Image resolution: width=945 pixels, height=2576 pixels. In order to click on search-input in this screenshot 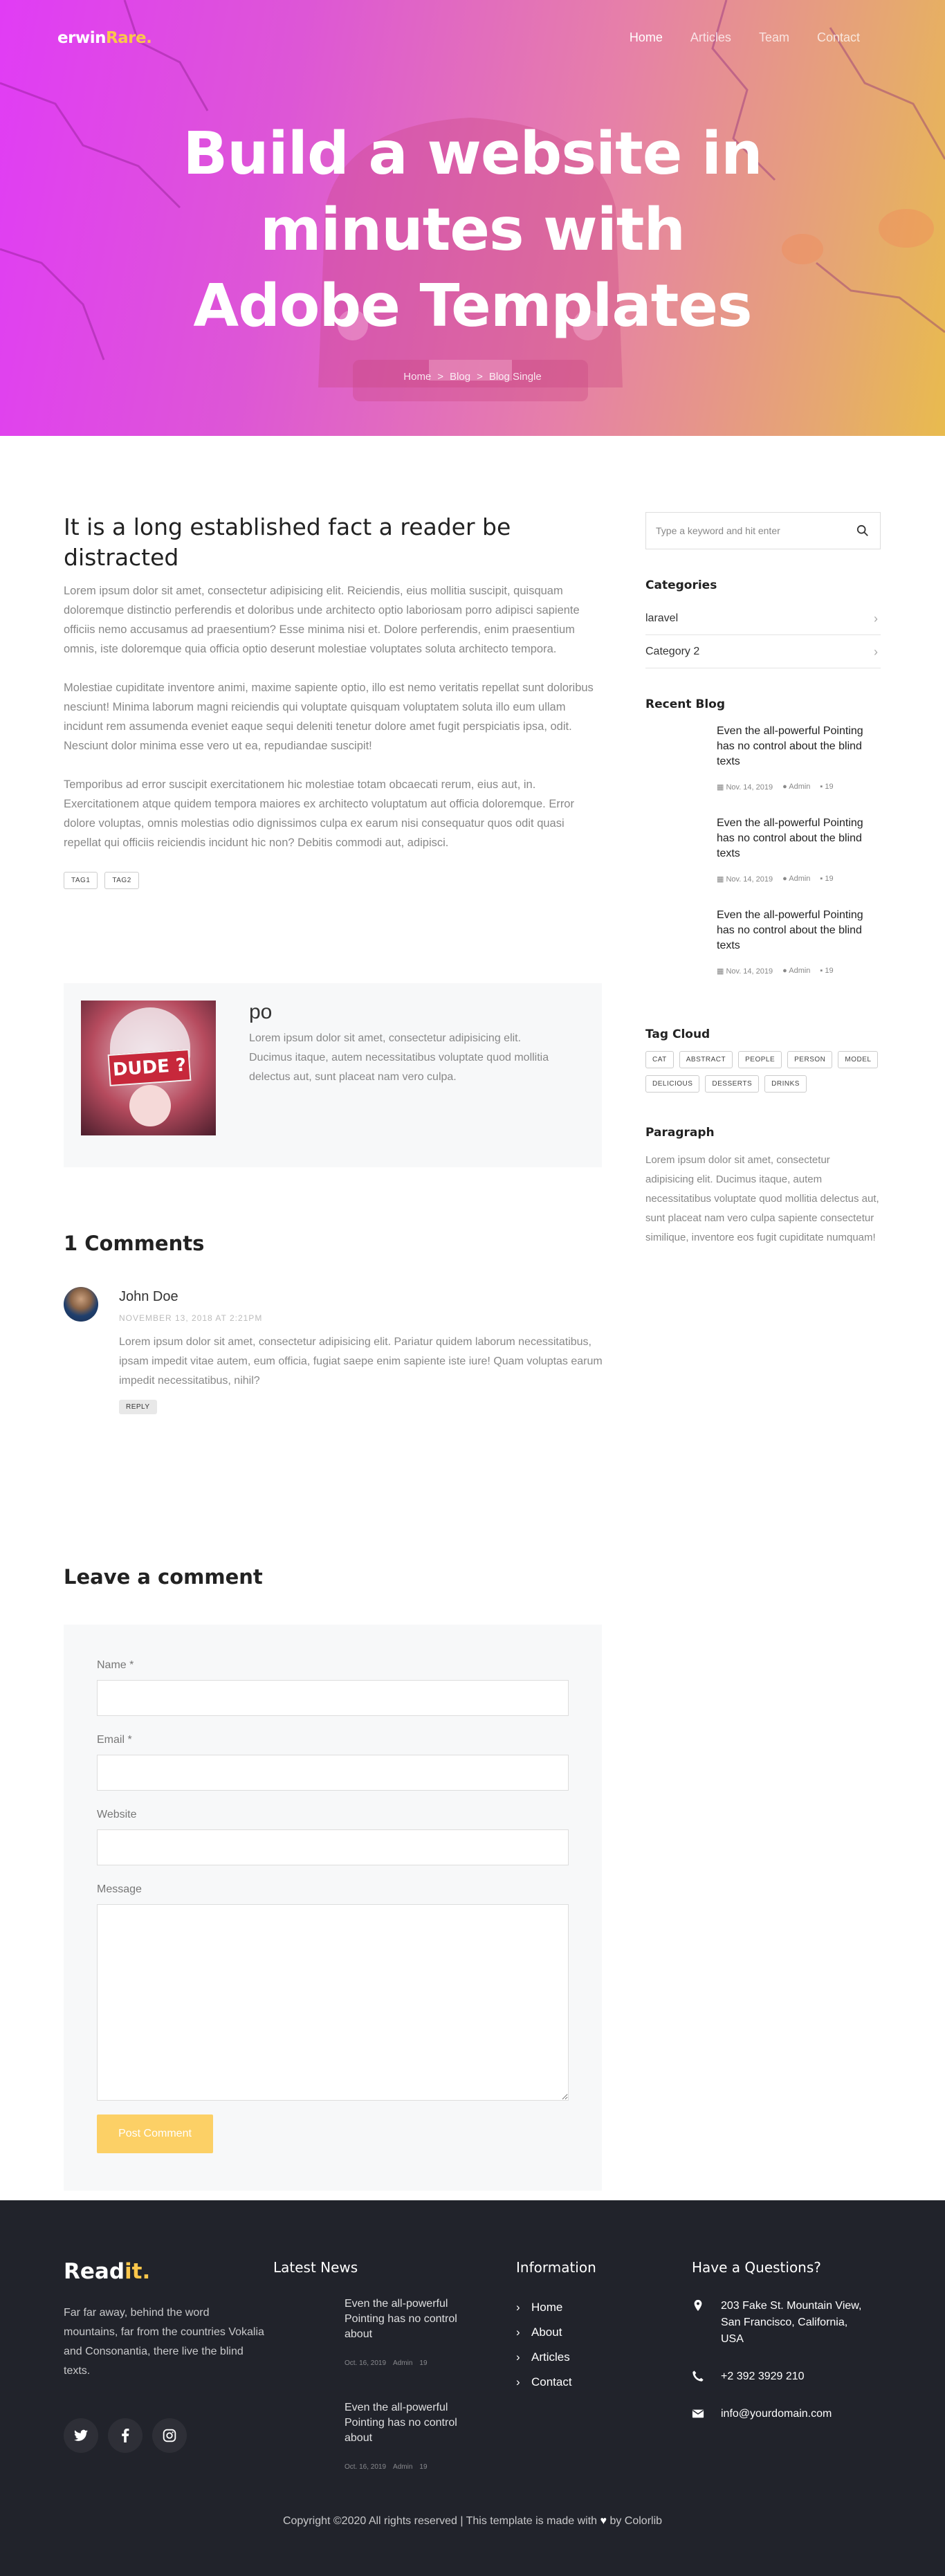, I will do `click(750, 531)`.